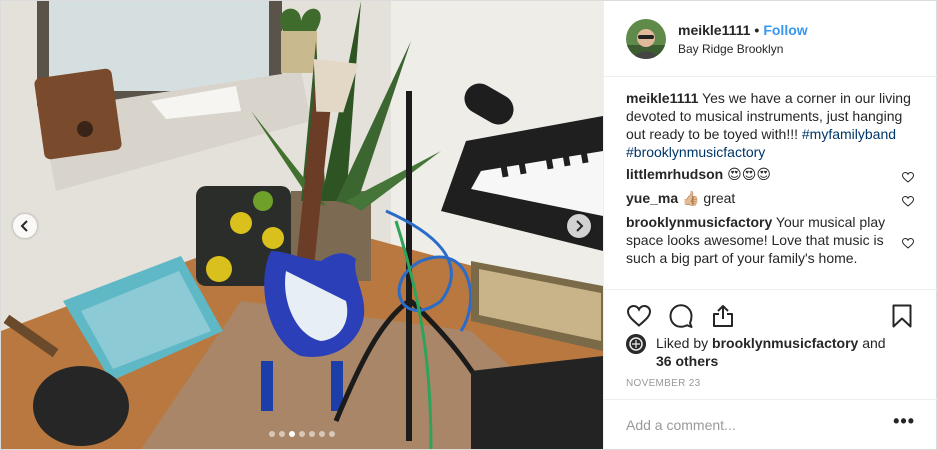 The width and height of the screenshot is (937, 450). Describe the element at coordinates (663, 383) in the screenshot. I see `post-date: NOVEMBER 23` at that location.